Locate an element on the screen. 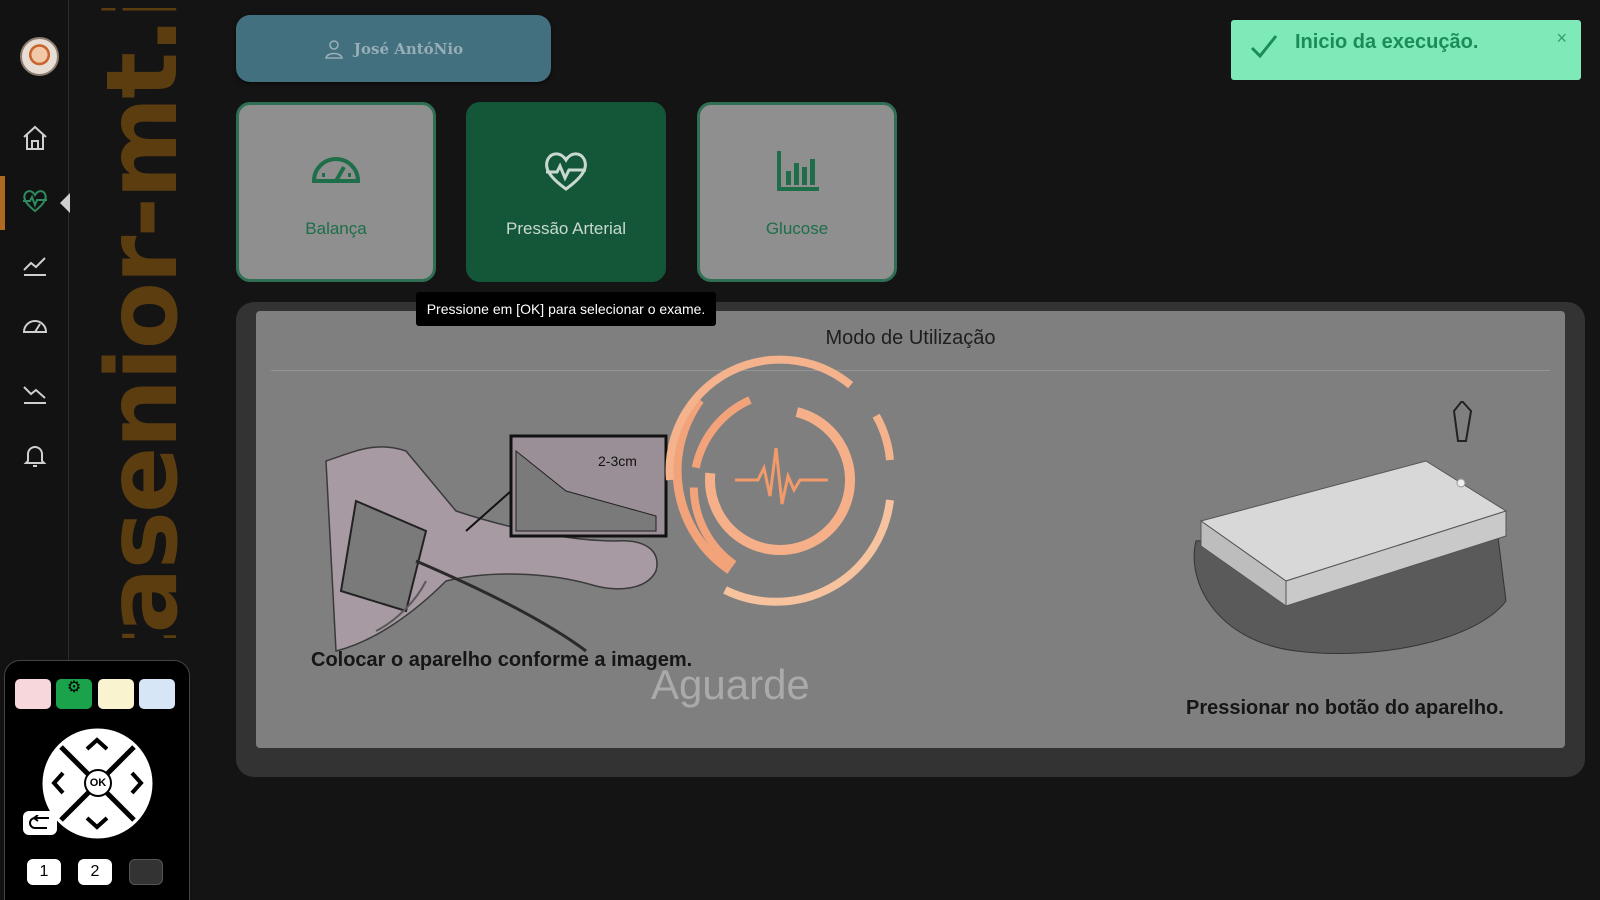 The height and width of the screenshot is (900, 1600). trend-down-icon is located at coordinates (34, 395).